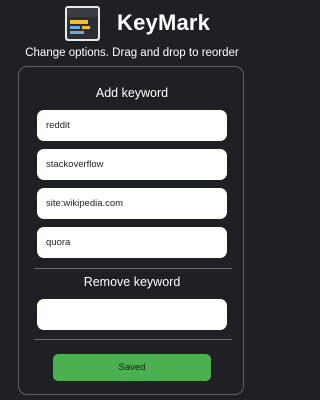 Image resolution: width=320 pixels, height=400 pixels. I want to click on keyword-item: quora, so click(132, 242).